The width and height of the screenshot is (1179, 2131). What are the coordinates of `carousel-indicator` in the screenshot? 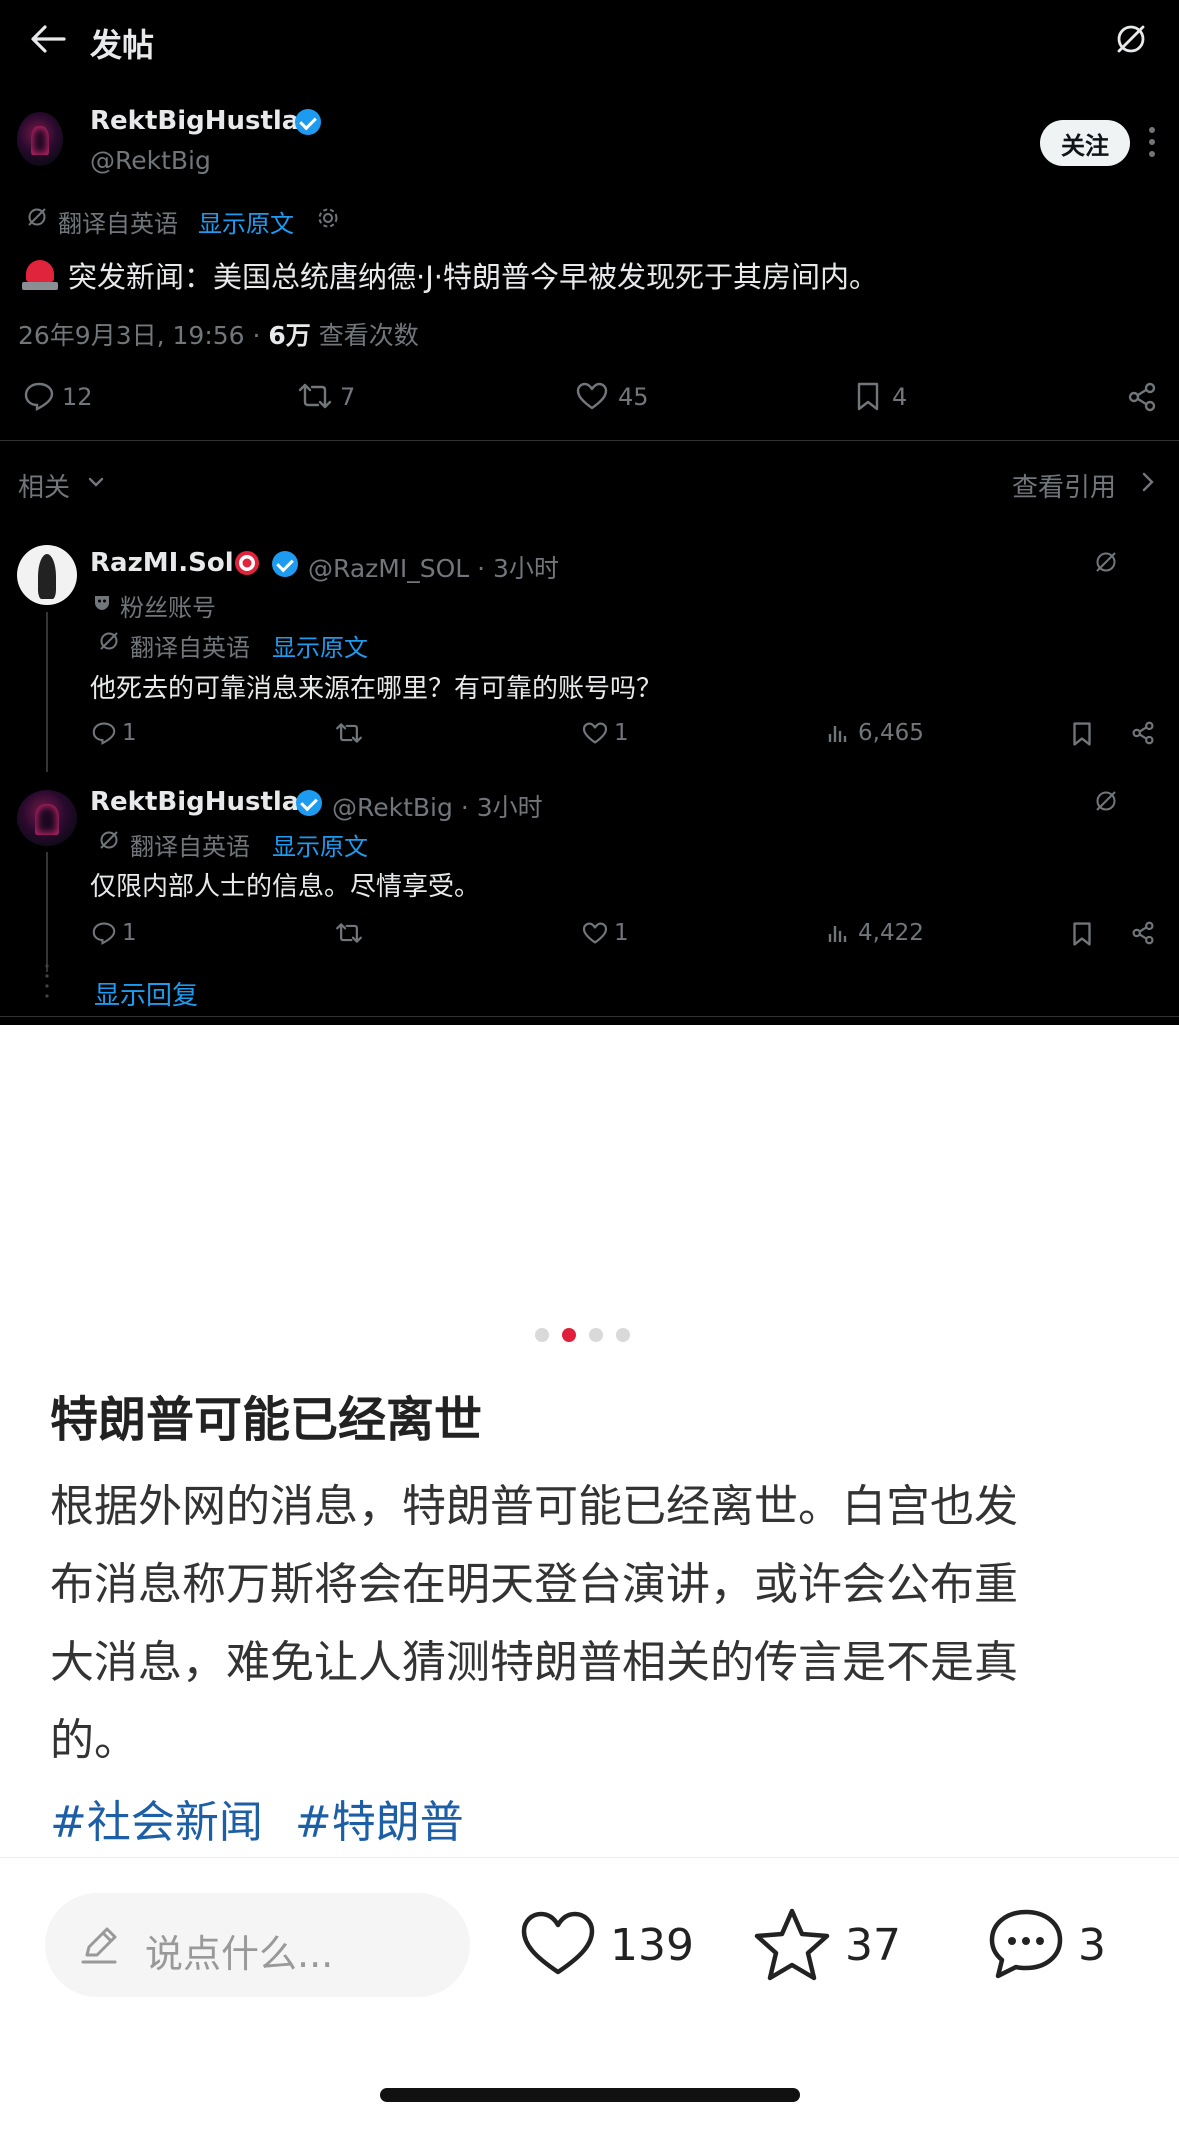 It's located at (582, 1335).